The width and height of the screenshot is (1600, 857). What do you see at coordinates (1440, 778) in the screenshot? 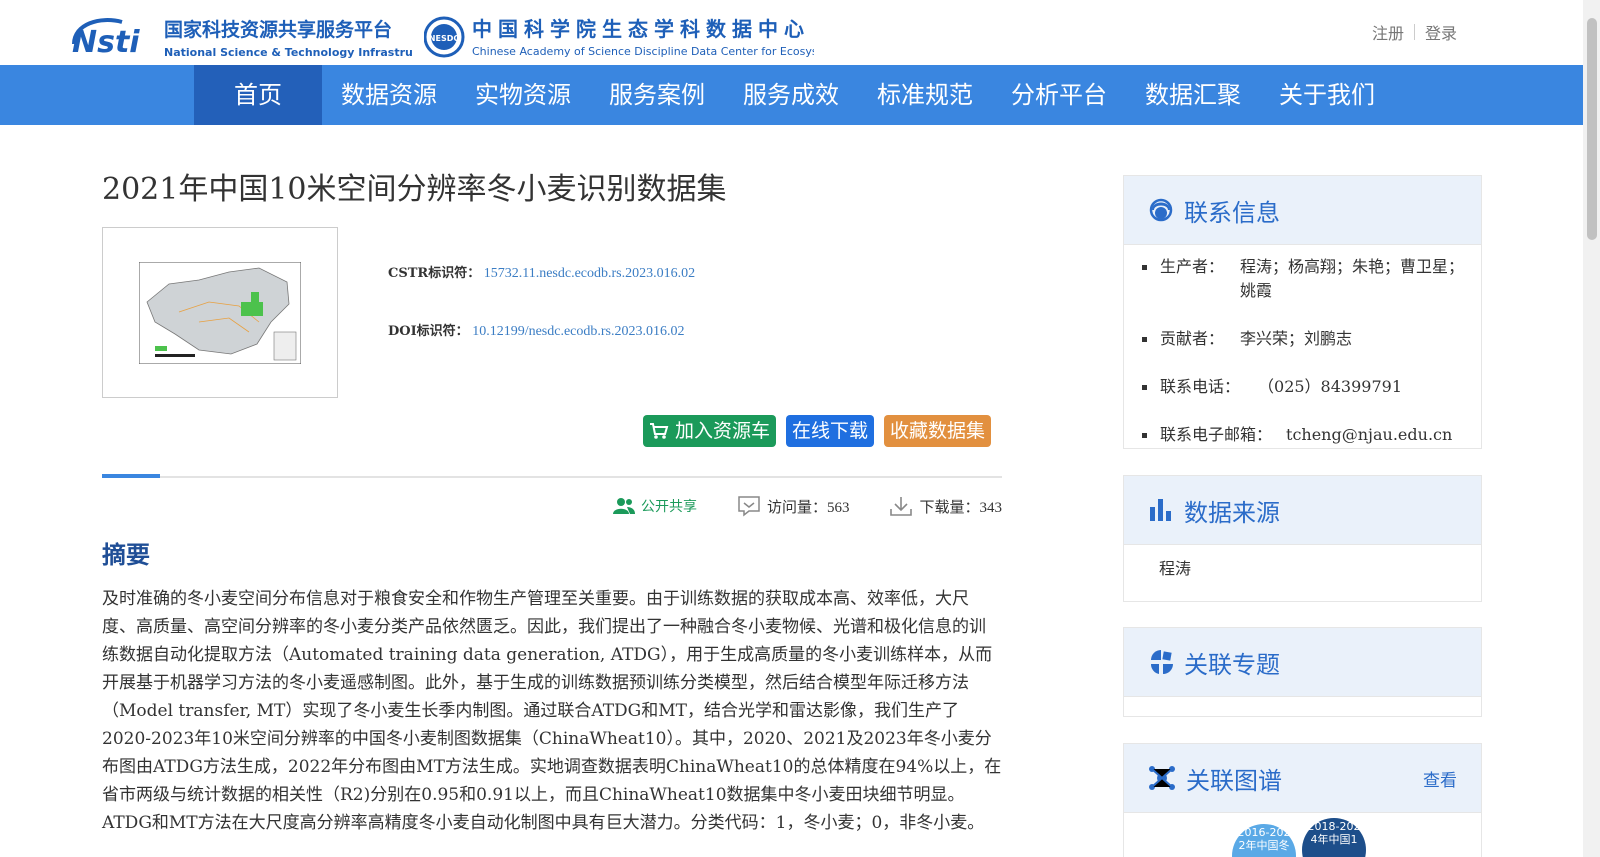
I see `view-graph-link: 查看` at bounding box center [1440, 778].